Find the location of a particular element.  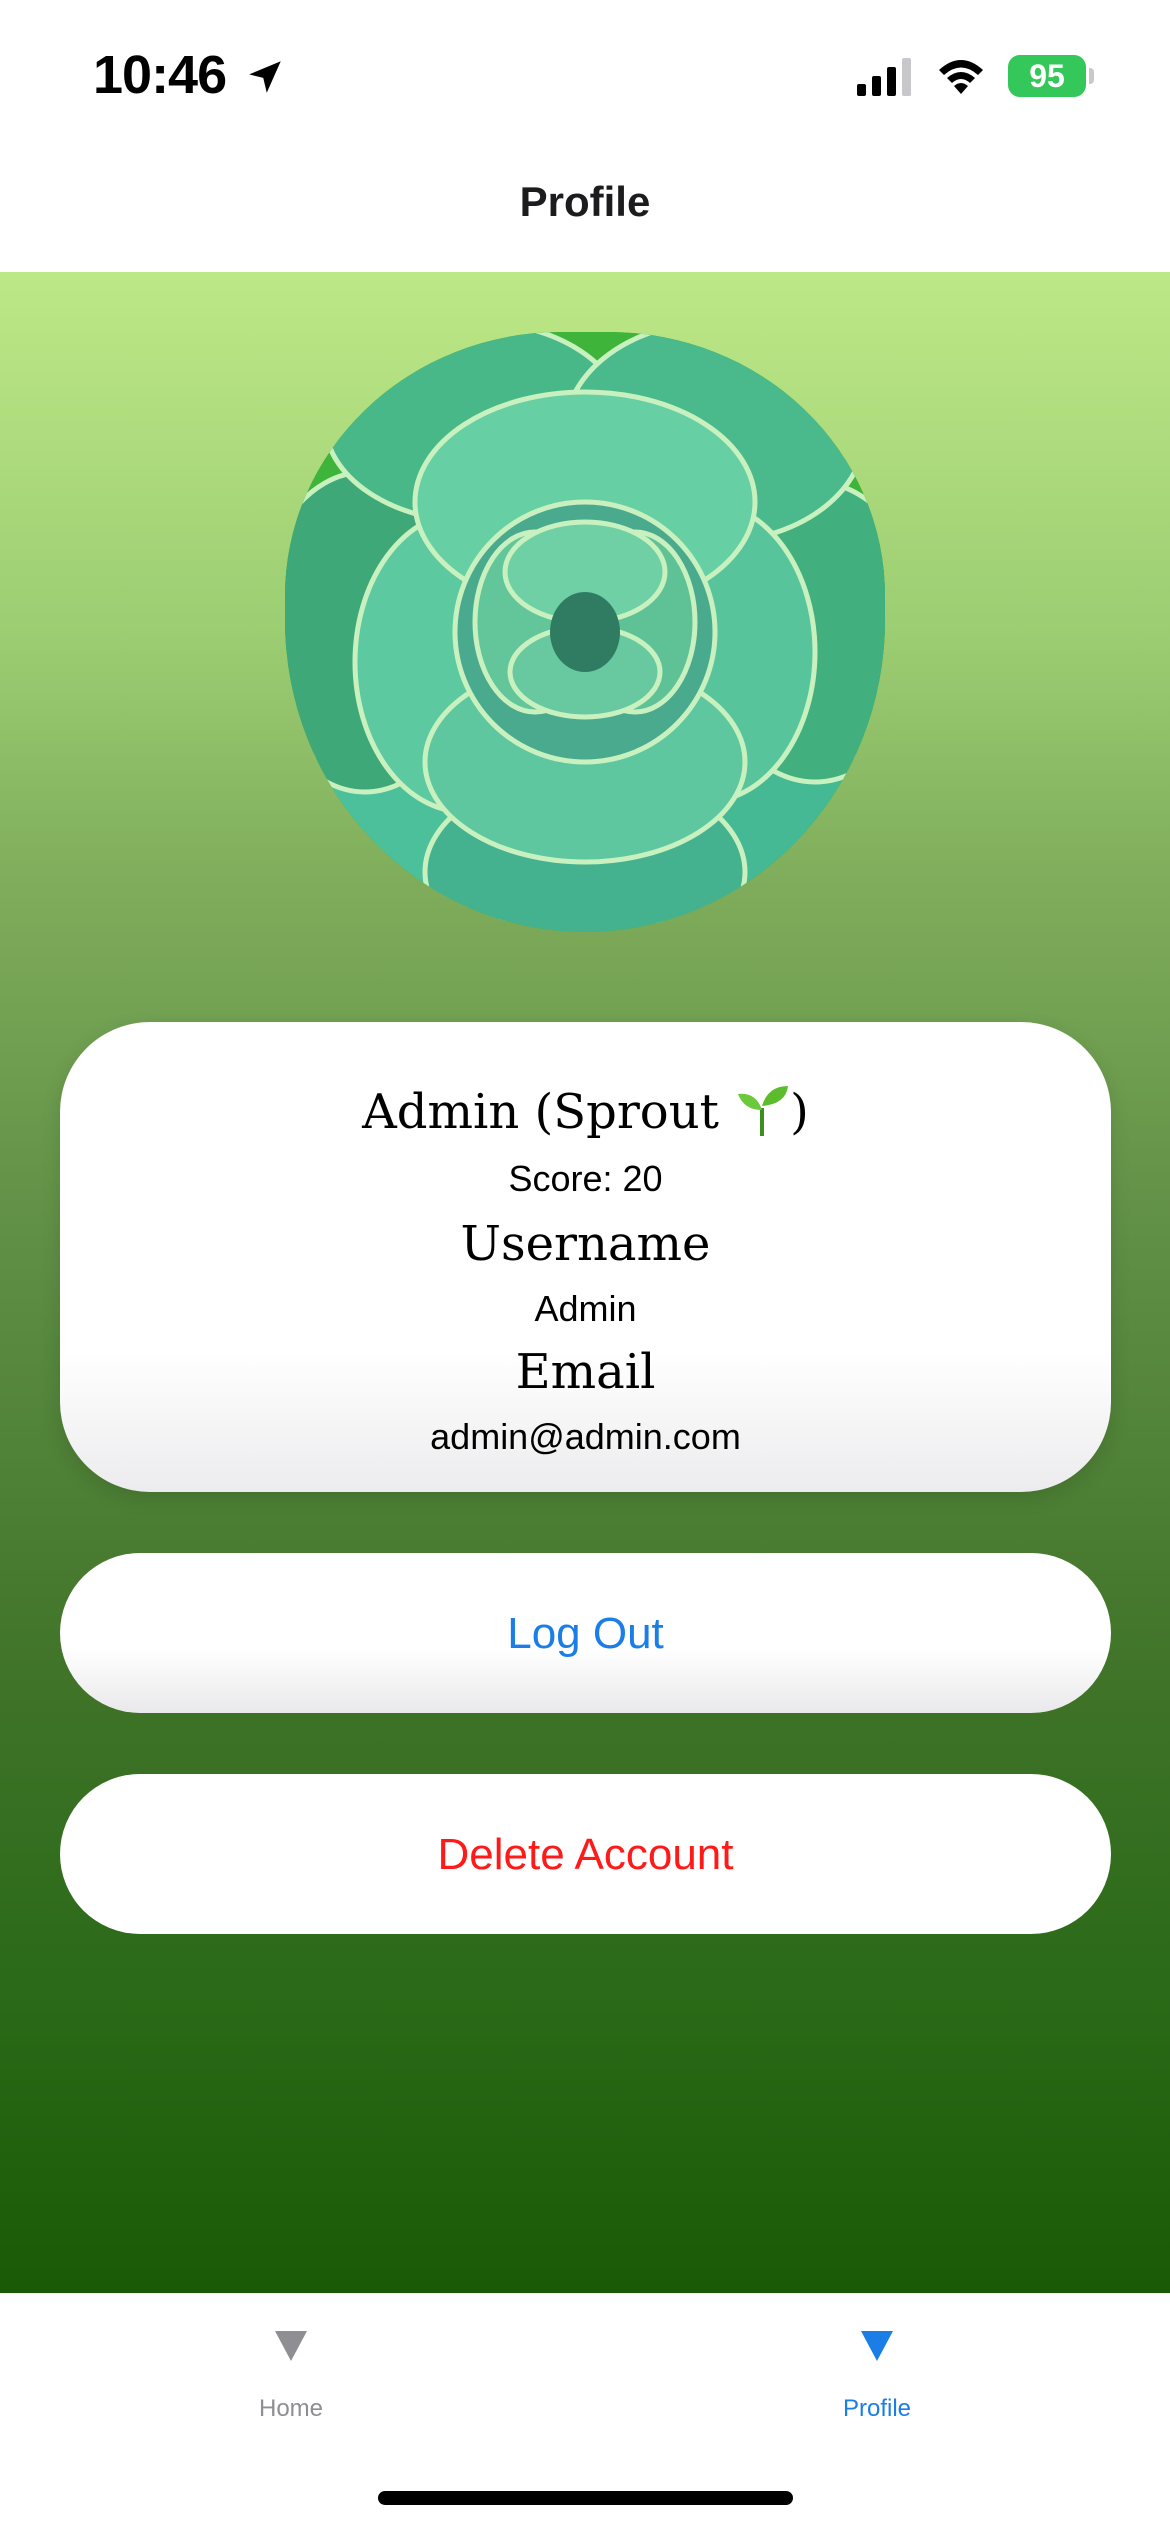

profile-name-close: ) is located at coordinates (799, 1112).